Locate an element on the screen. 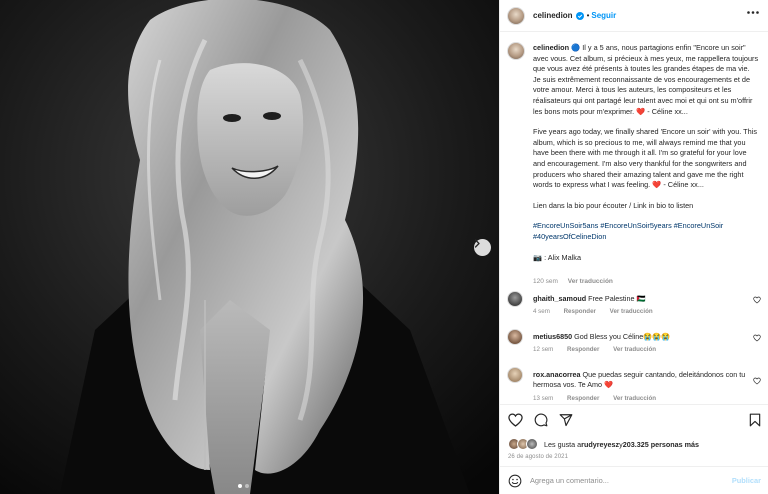 This screenshot has width=768, height=494. add-comment-bar: Publicar is located at coordinates (634, 480).